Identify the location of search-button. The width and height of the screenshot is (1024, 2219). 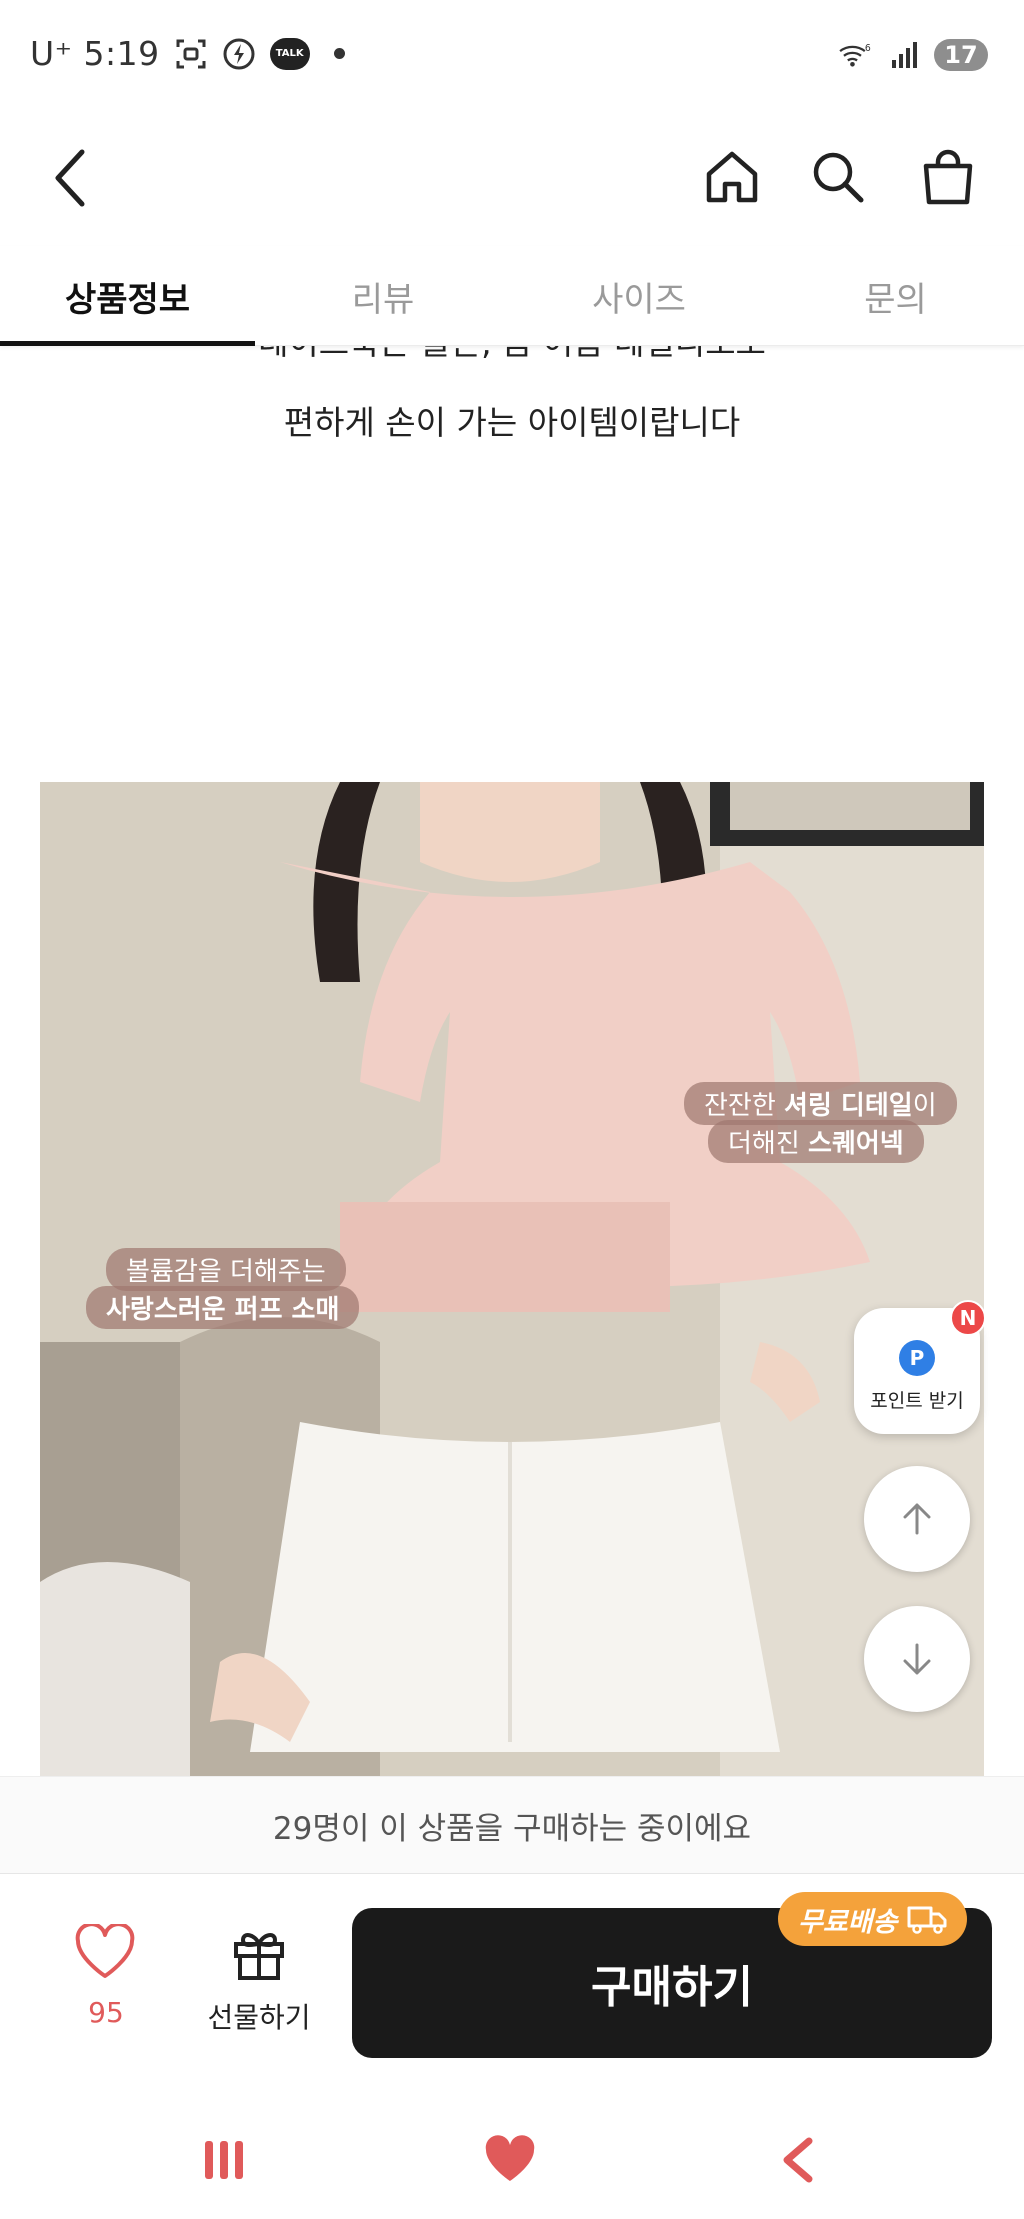
(838, 177).